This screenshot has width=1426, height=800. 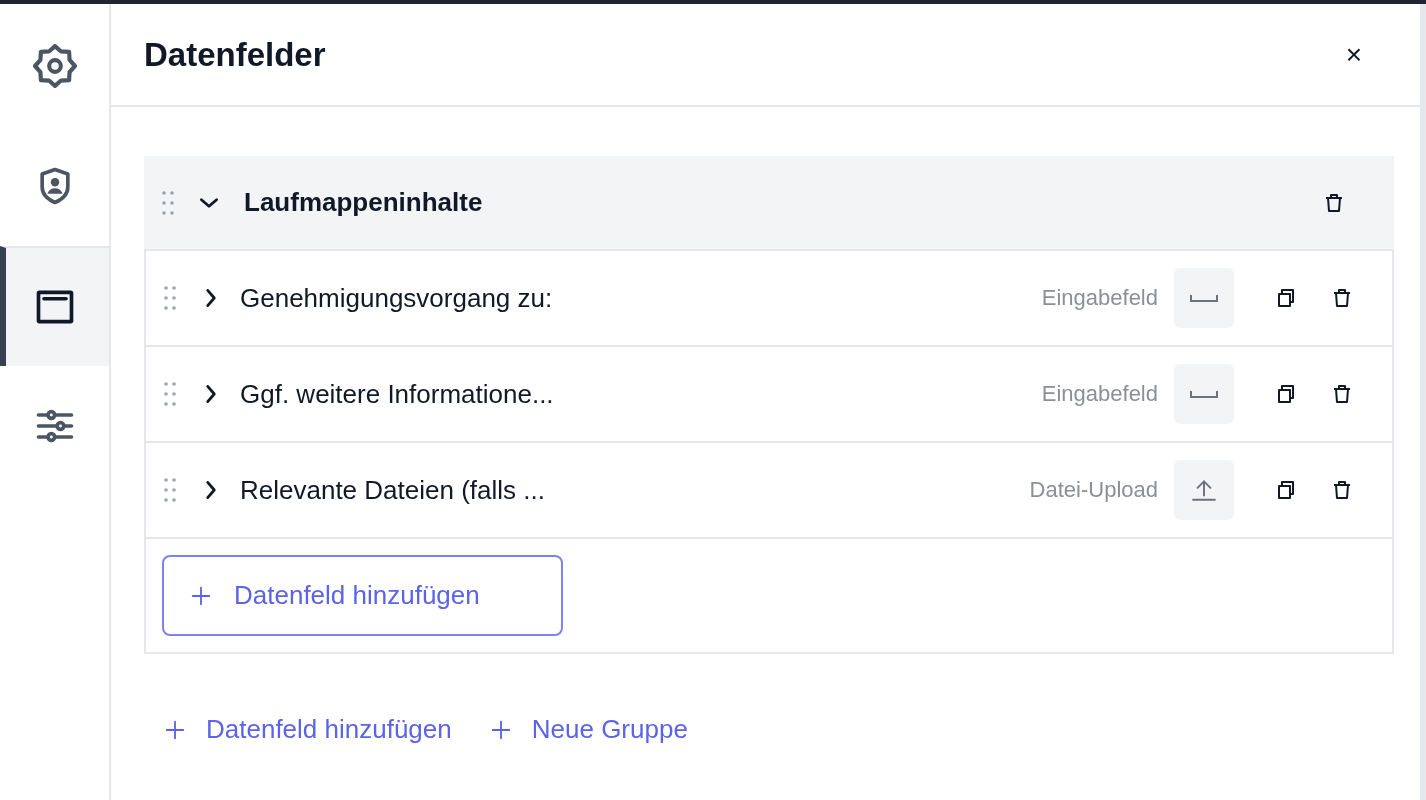 I want to click on group-title: Laufmappeninhalte, so click(x=363, y=202).